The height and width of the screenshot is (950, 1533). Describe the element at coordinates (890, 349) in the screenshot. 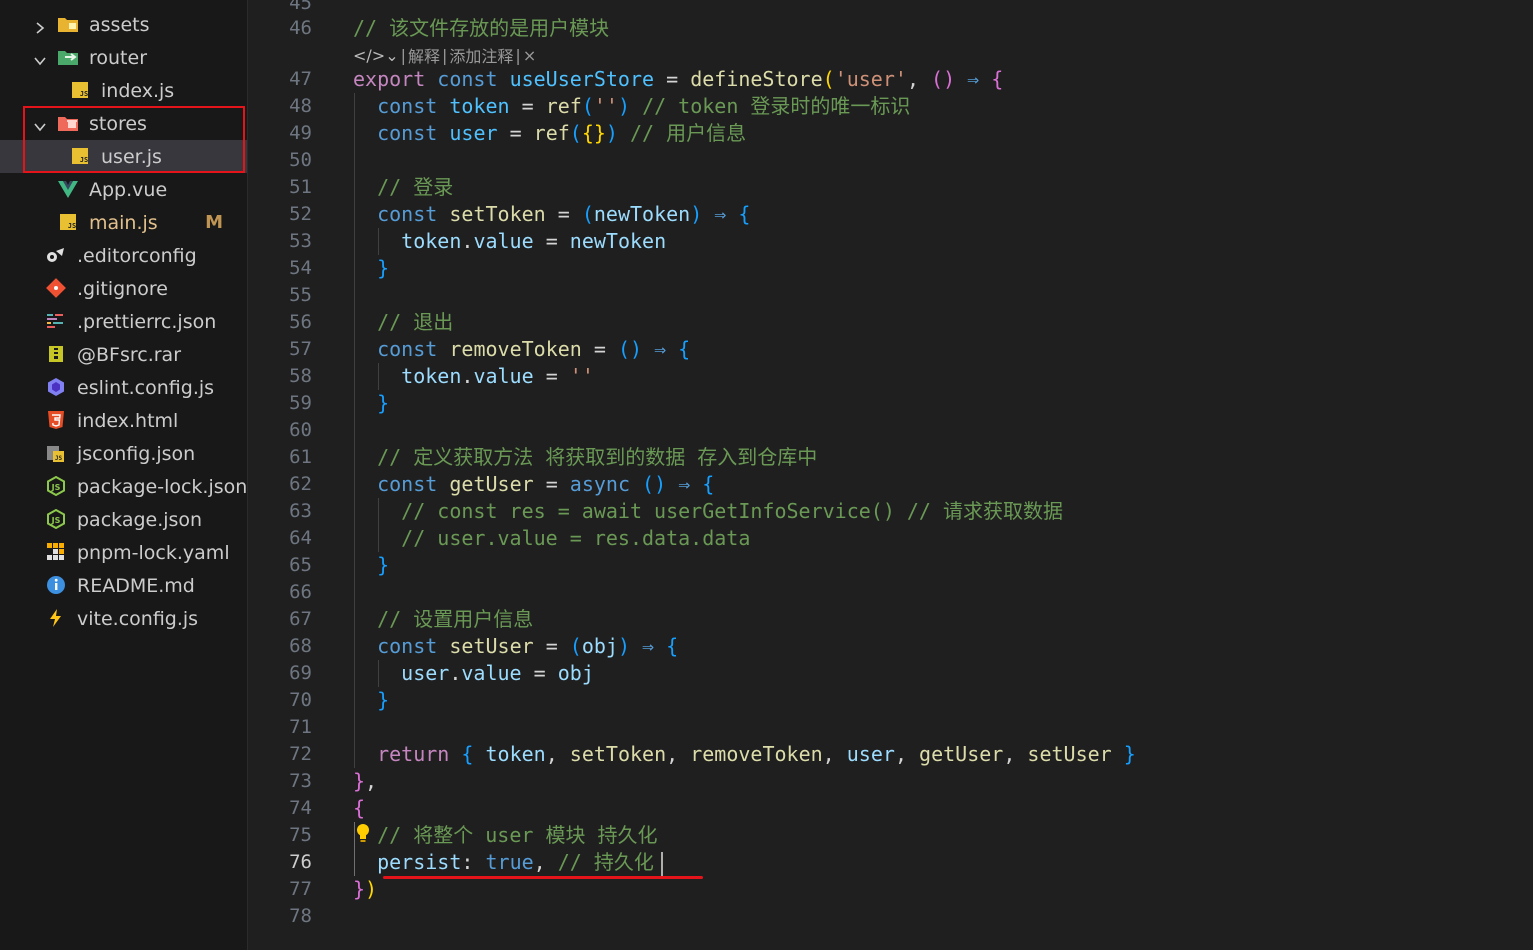

I see `code-line-57: 57 const removeToken = () ⇒ {` at that location.